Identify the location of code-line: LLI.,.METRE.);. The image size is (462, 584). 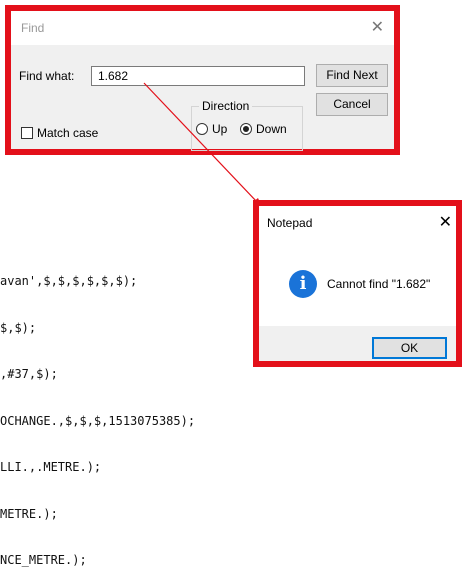
(51, 467).